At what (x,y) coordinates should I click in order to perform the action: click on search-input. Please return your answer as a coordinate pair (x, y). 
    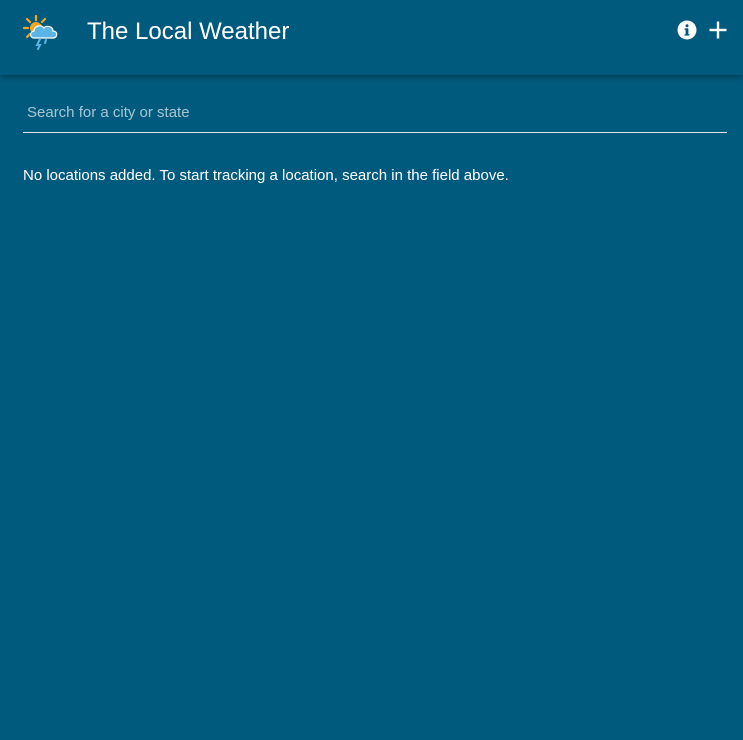
    Looking at the image, I should click on (375, 112).